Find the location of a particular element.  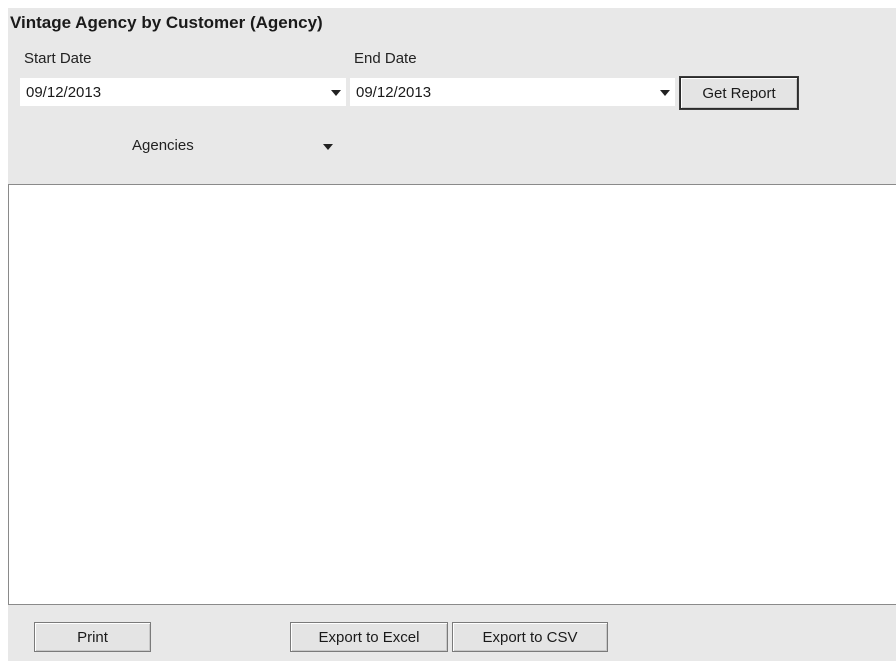

start-date-picker: 09/12/2013 is located at coordinates (183, 92).